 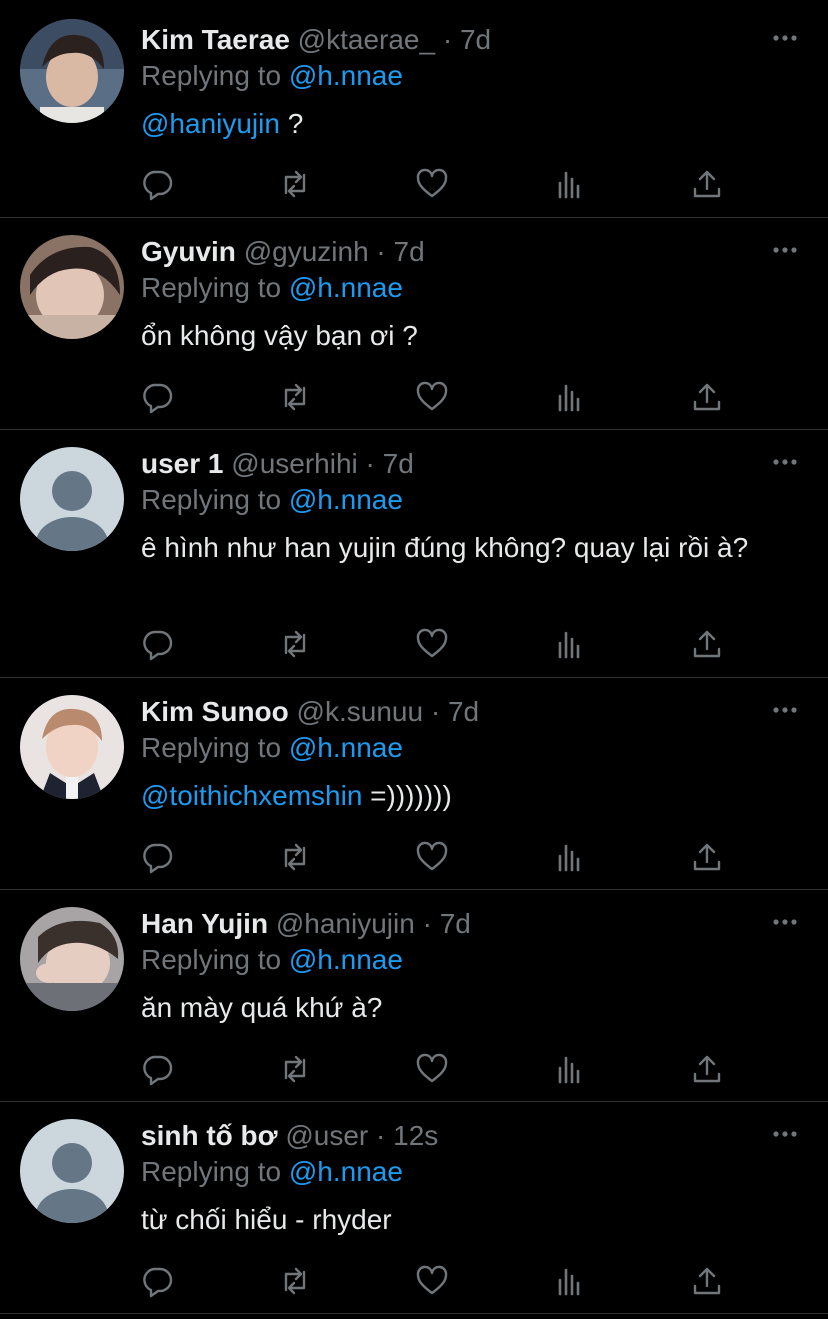 What do you see at coordinates (466, 336) in the screenshot?
I see `tweet-text: ổn không vậy bạn ơi ?` at bounding box center [466, 336].